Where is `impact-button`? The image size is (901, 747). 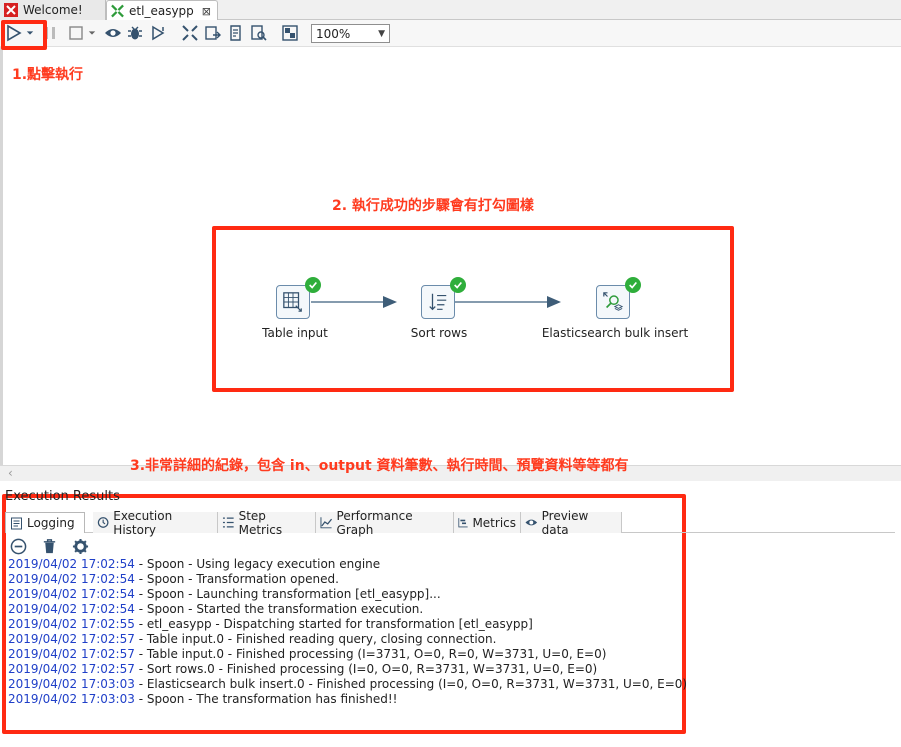
impact-button is located at coordinates (213, 33).